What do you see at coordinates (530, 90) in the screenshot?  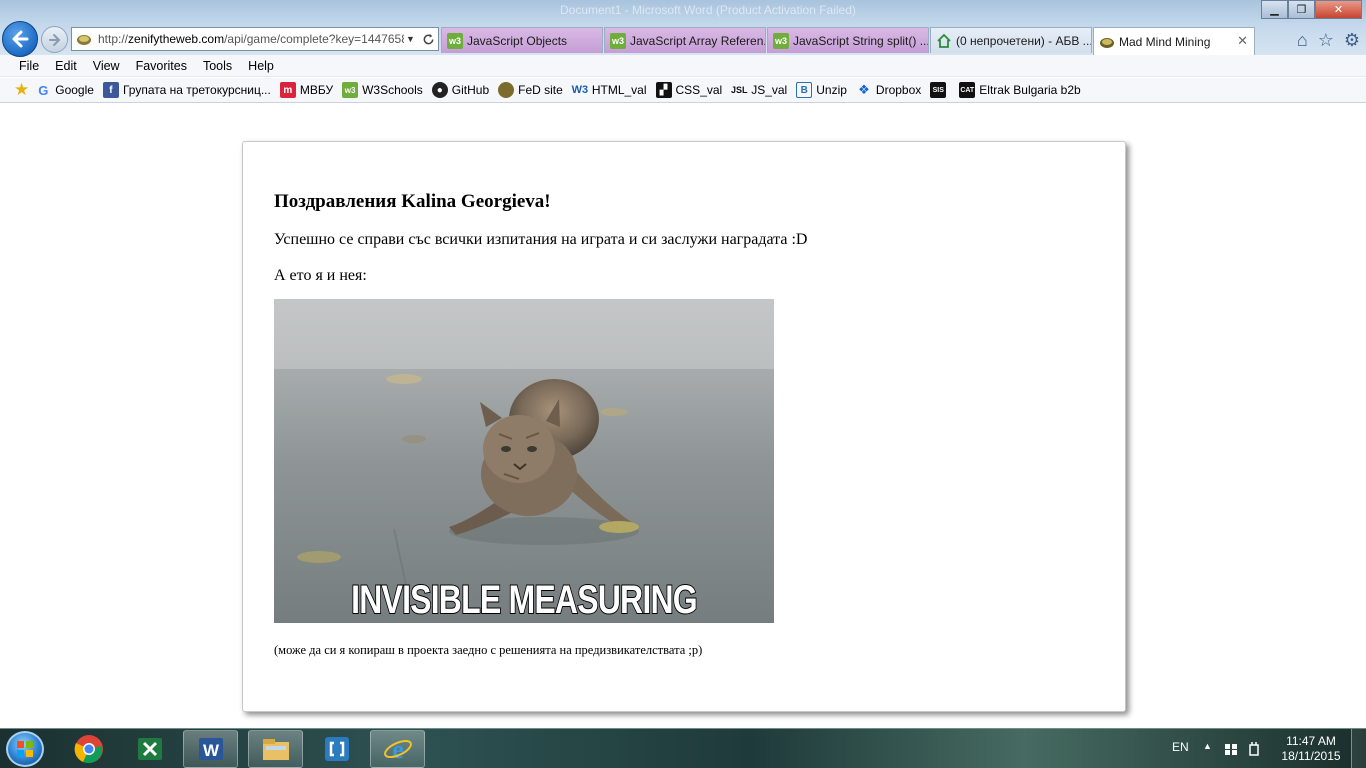 I see `favorite-fed-site: FeD site` at bounding box center [530, 90].